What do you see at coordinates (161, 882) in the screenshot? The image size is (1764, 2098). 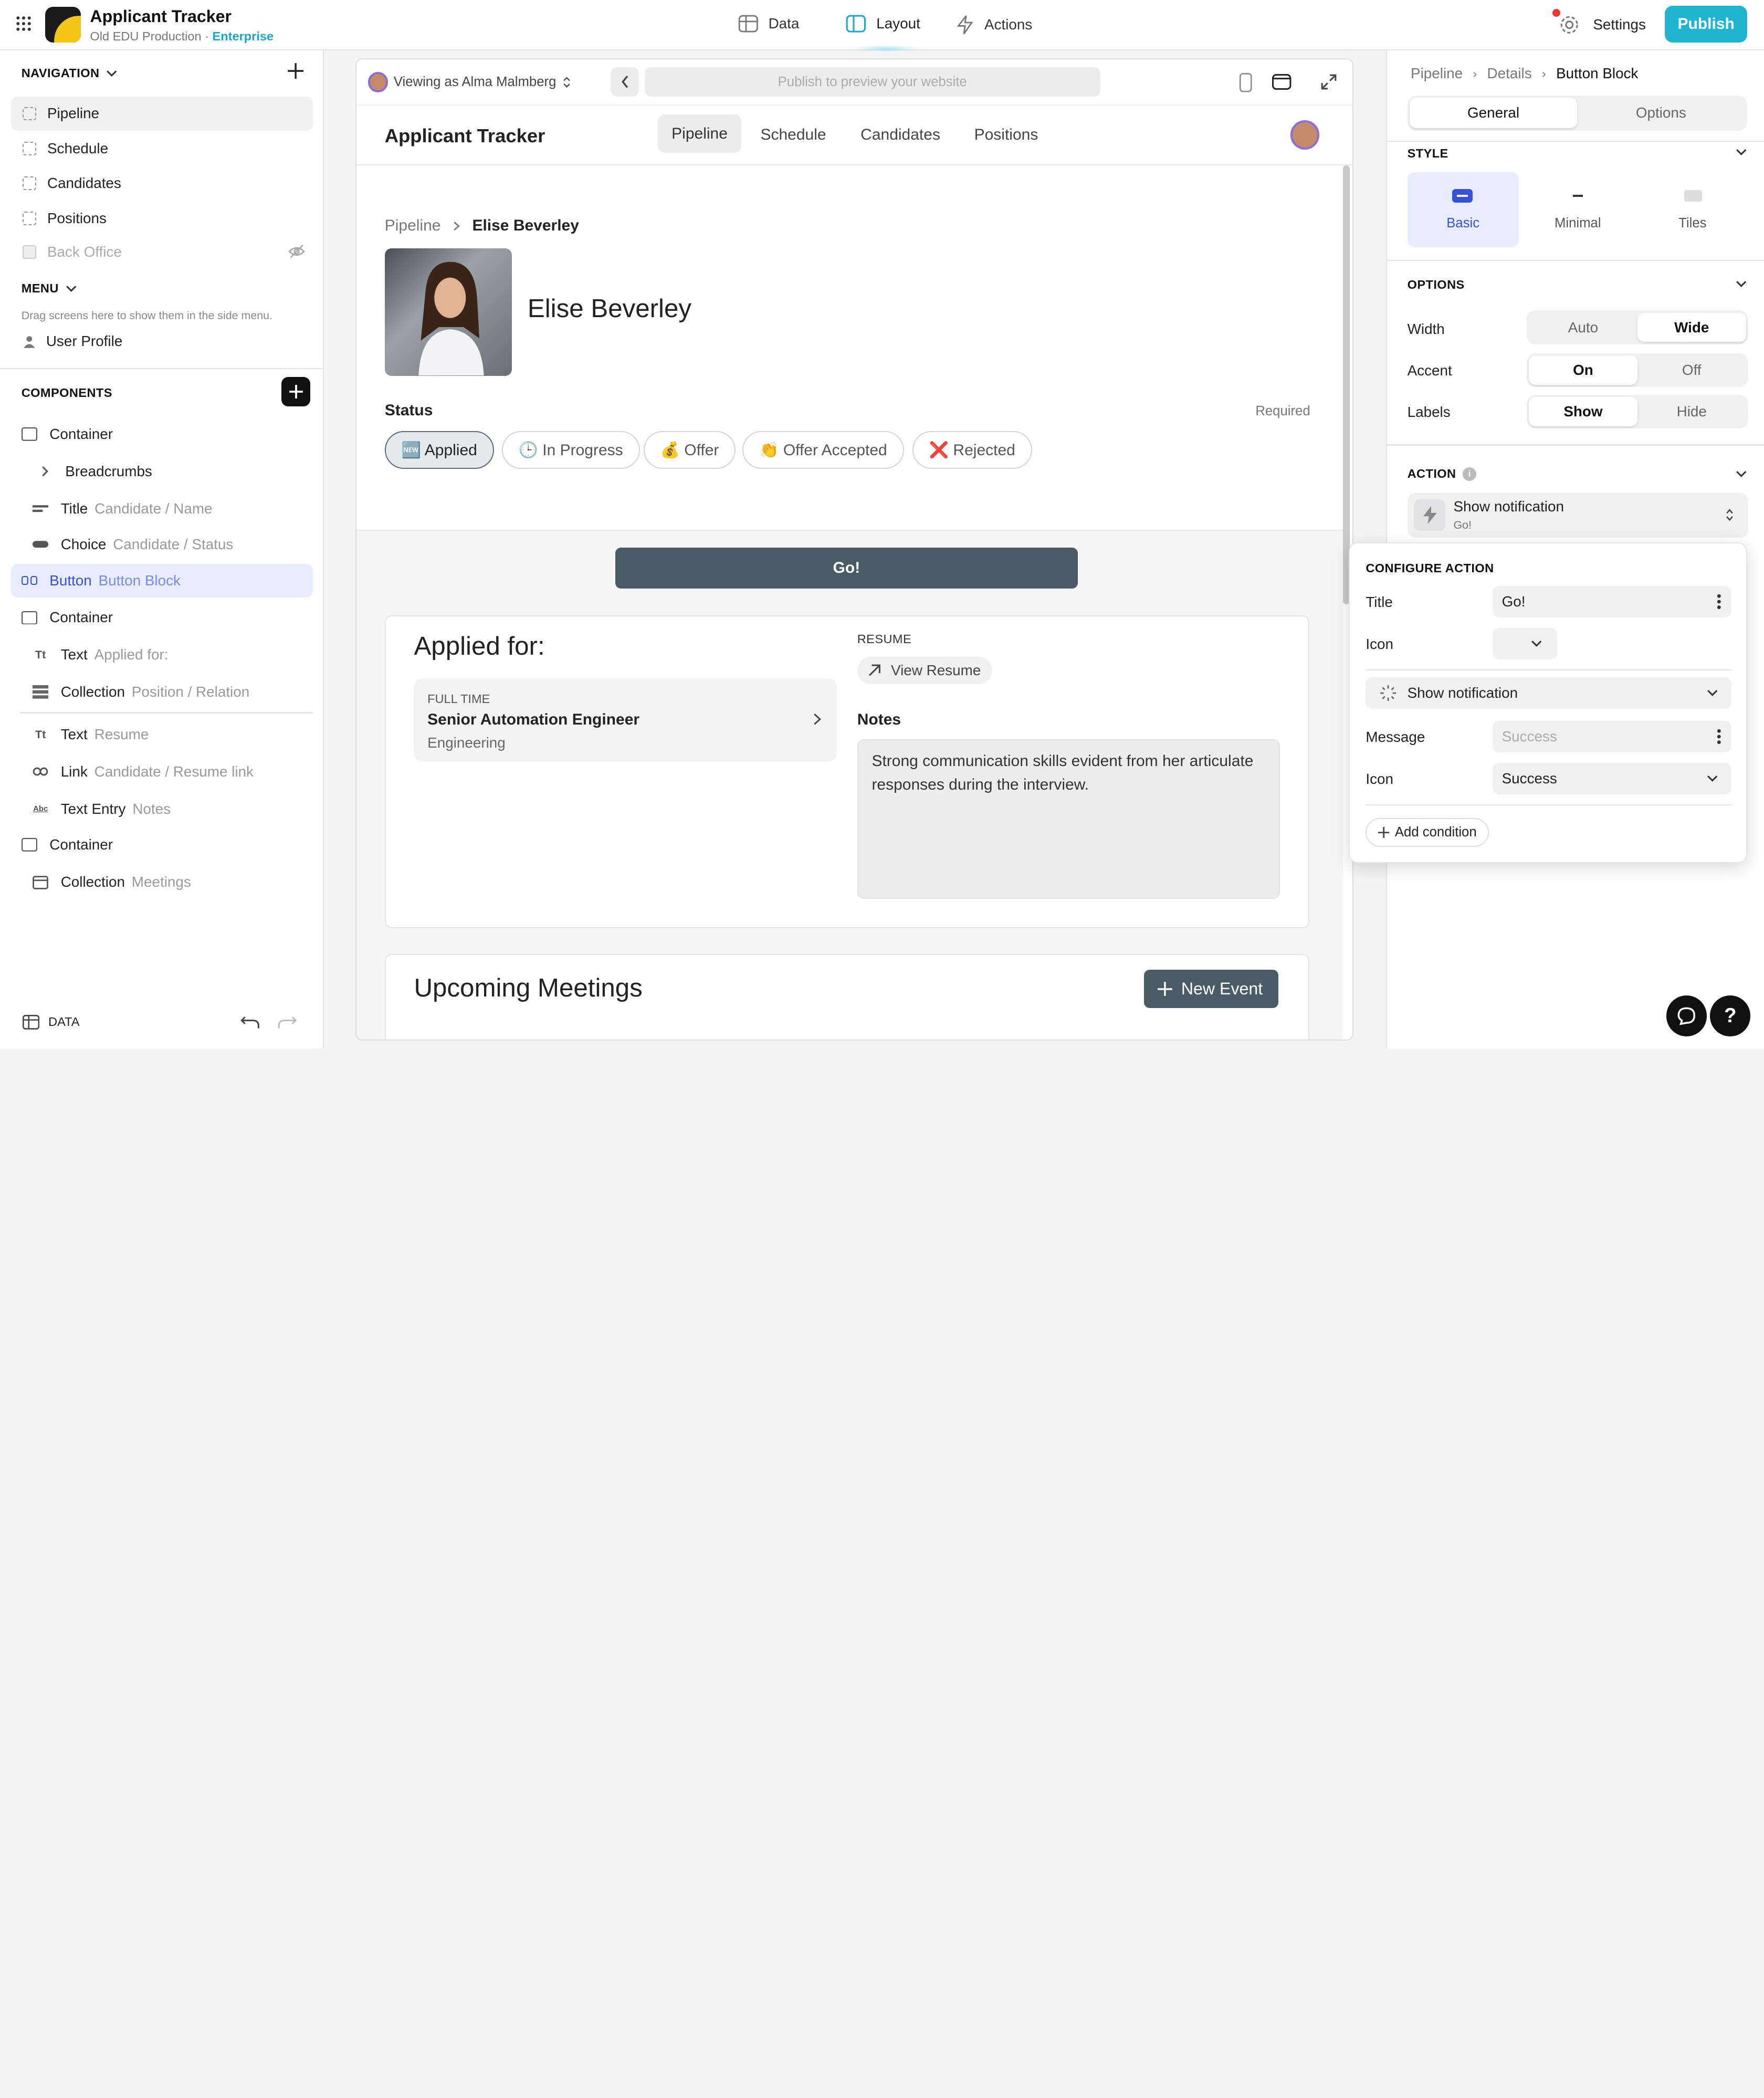 I see `component-collection: Collection Meetings` at bounding box center [161, 882].